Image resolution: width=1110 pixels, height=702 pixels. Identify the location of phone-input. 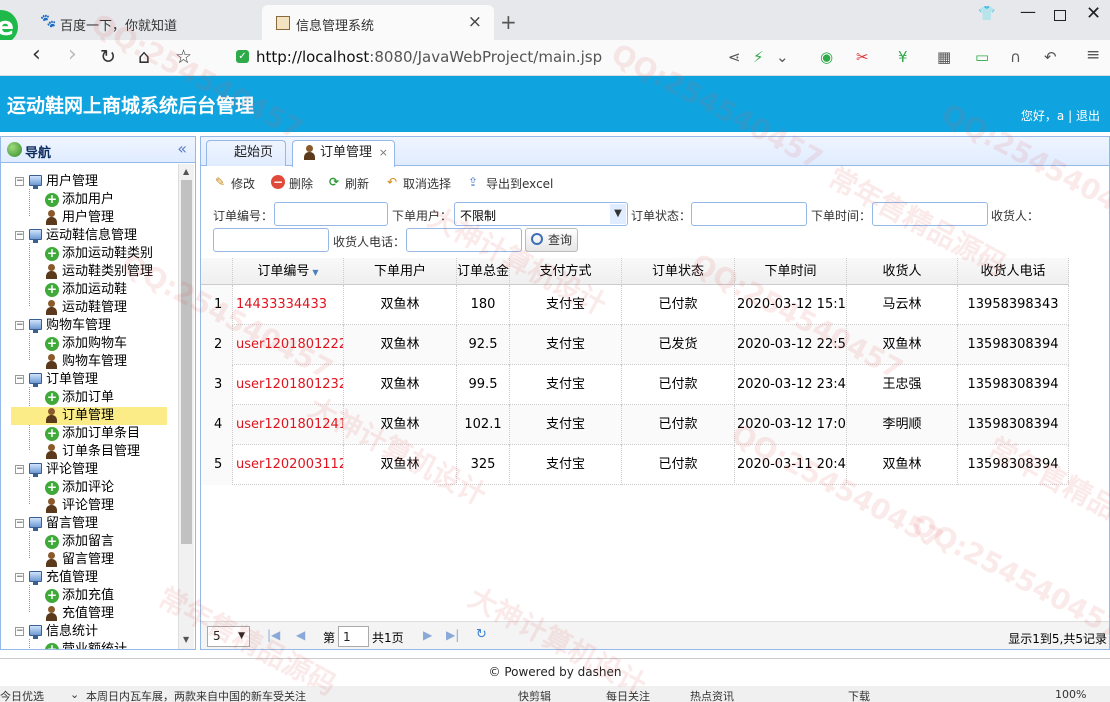
(464, 240).